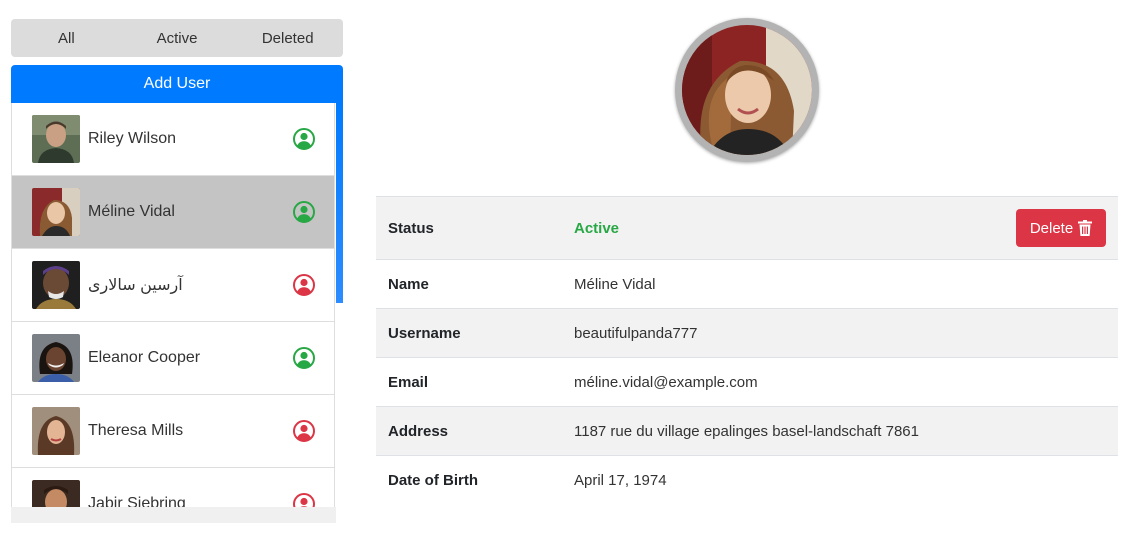 The width and height of the screenshot is (1130, 535). I want to click on profile-avatar, so click(747, 90).